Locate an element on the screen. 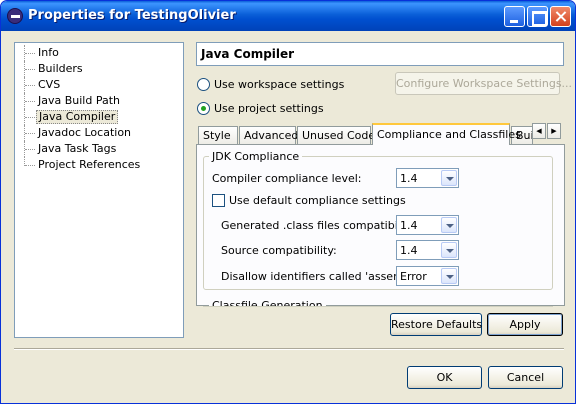 The height and width of the screenshot is (404, 576). tree-item-label: Info is located at coordinates (48, 52).